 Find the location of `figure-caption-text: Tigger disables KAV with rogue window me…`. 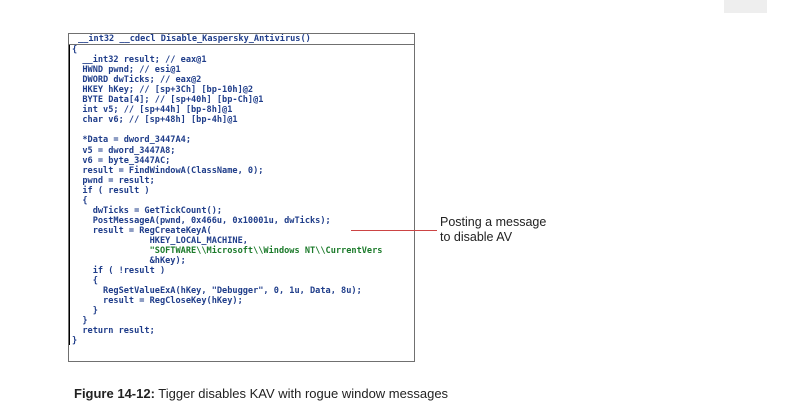

figure-caption-text: Tigger disables KAV with rogue window me… is located at coordinates (301, 393).